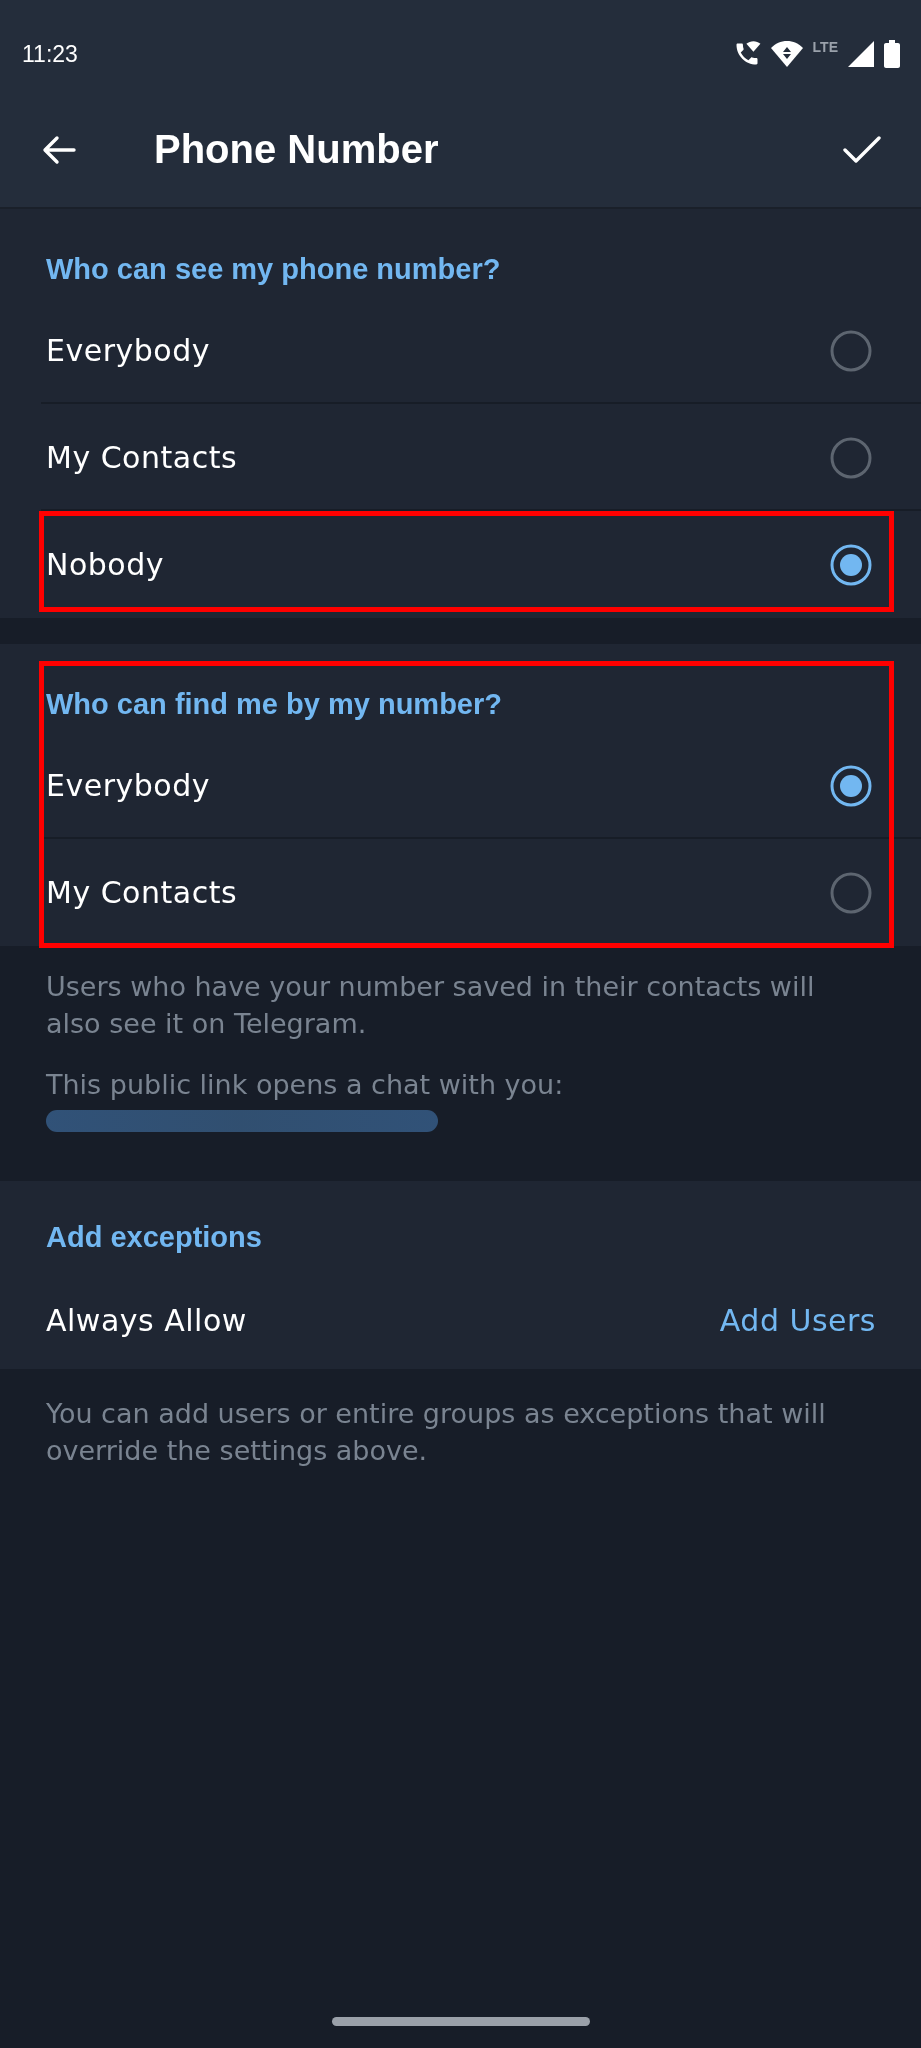  Describe the element at coordinates (274, 704) in the screenshot. I see `section-header: Who can find me by my number?` at that location.